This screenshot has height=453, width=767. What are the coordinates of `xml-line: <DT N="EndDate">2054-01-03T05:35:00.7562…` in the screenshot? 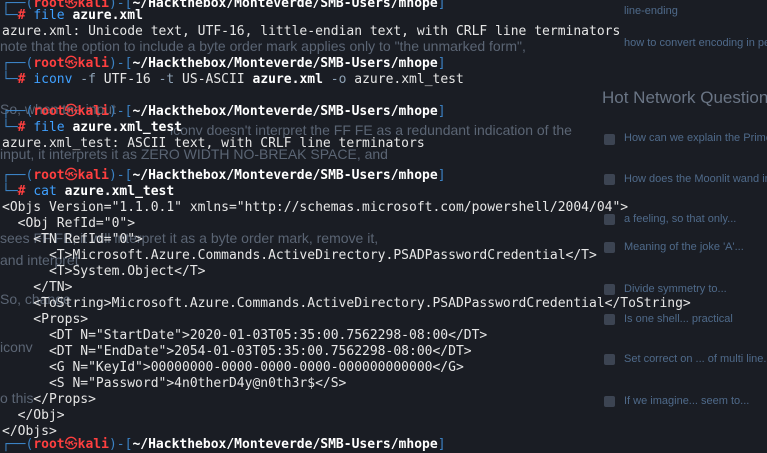 It's located at (237, 351).